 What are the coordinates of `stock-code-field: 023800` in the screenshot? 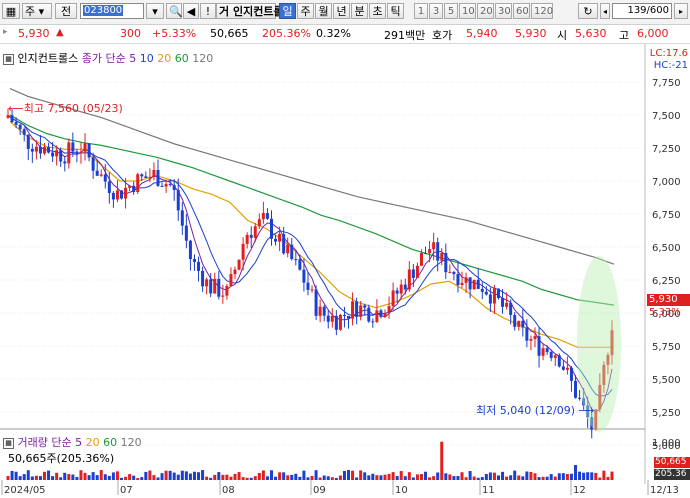 It's located at (112, 11).